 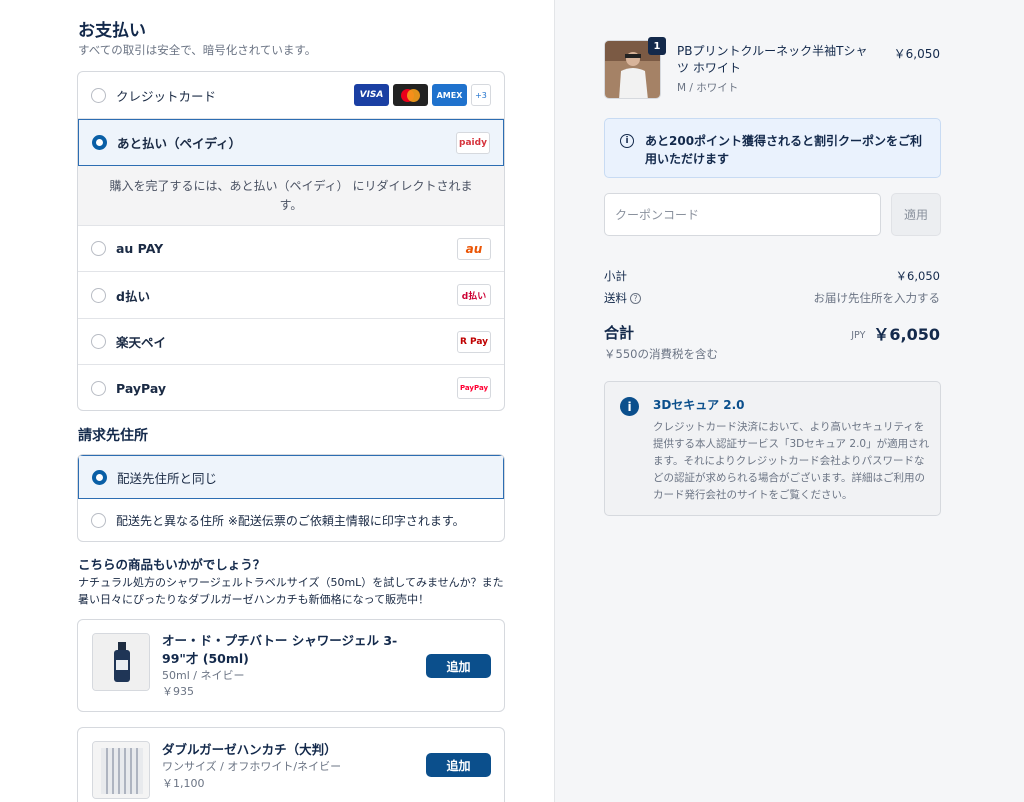 I want to click on d-barai-icon: d払い, so click(x=474, y=295).